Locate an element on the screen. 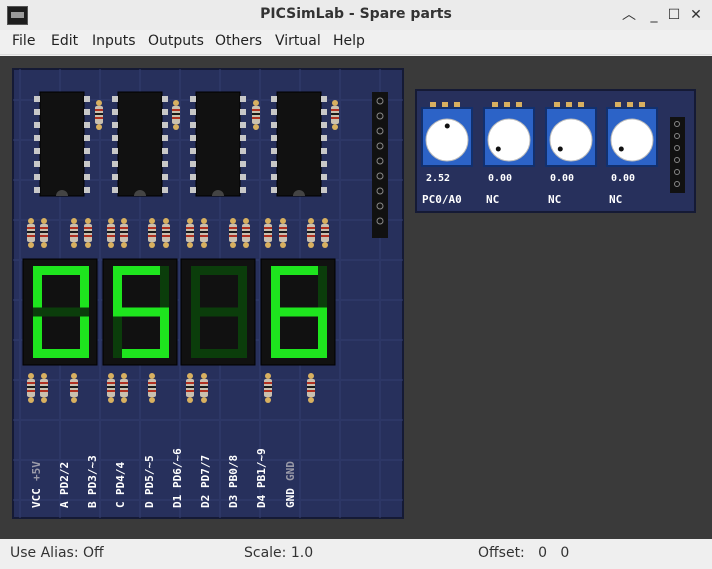 The height and width of the screenshot is (569, 712). pin-signal: PD2/2 is located at coordinates (64, 478).